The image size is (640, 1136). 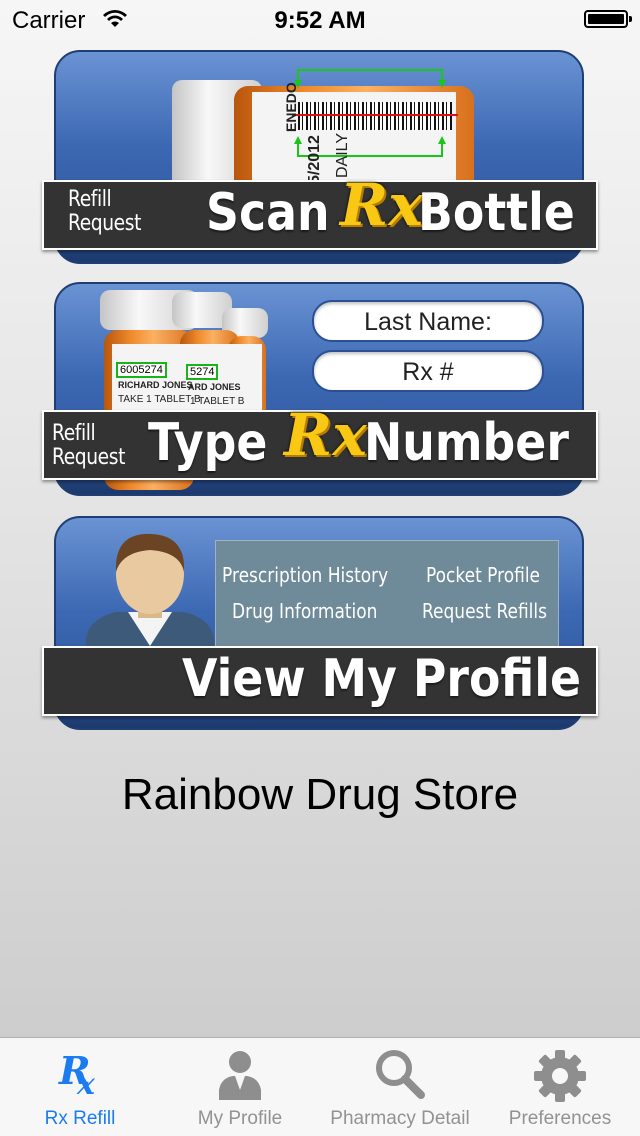 What do you see at coordinates (268, 213) in the screenshot?
I see `scan-word: Scan` at bounding box center [268, 213].